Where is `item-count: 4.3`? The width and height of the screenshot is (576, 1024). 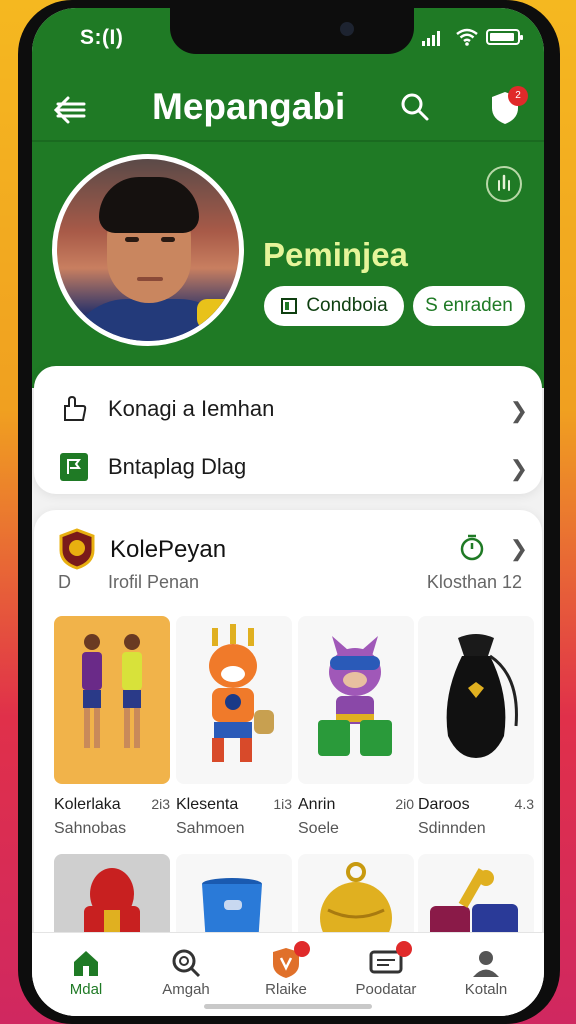
item-count: 4.3 is located at coordinates (524, 804).